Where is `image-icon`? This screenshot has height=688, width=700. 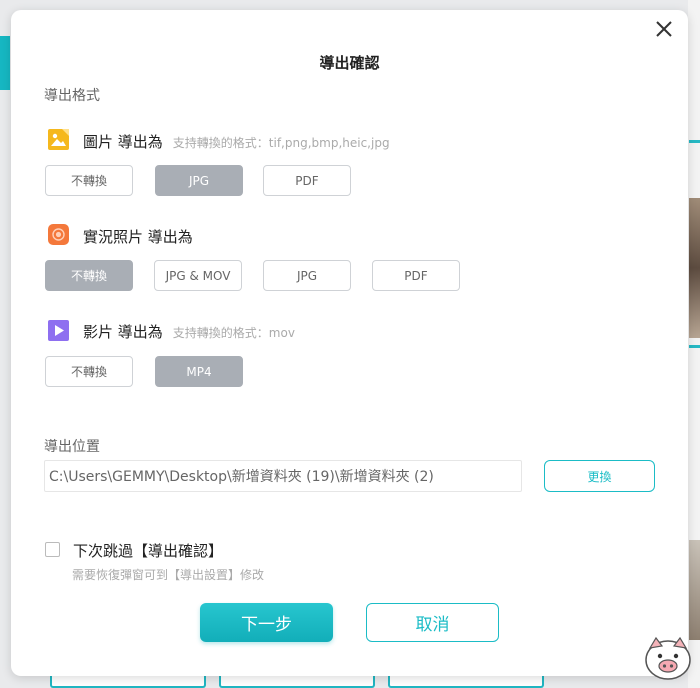 image-icon is located at coordinates (58, 139).